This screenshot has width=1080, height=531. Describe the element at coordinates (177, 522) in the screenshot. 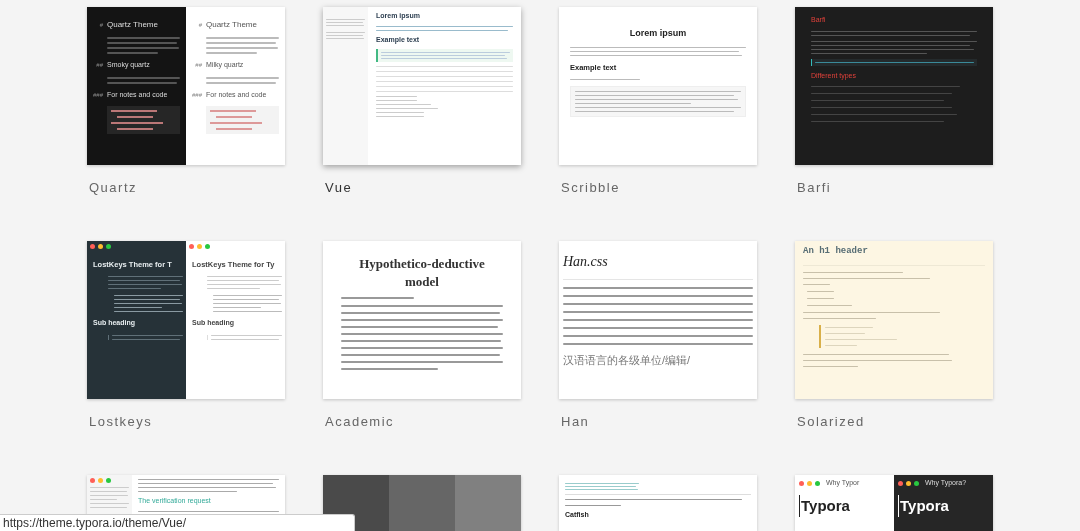

I see `url-tooltip: https://theme.typora.io/theme/Vue/` at that location.